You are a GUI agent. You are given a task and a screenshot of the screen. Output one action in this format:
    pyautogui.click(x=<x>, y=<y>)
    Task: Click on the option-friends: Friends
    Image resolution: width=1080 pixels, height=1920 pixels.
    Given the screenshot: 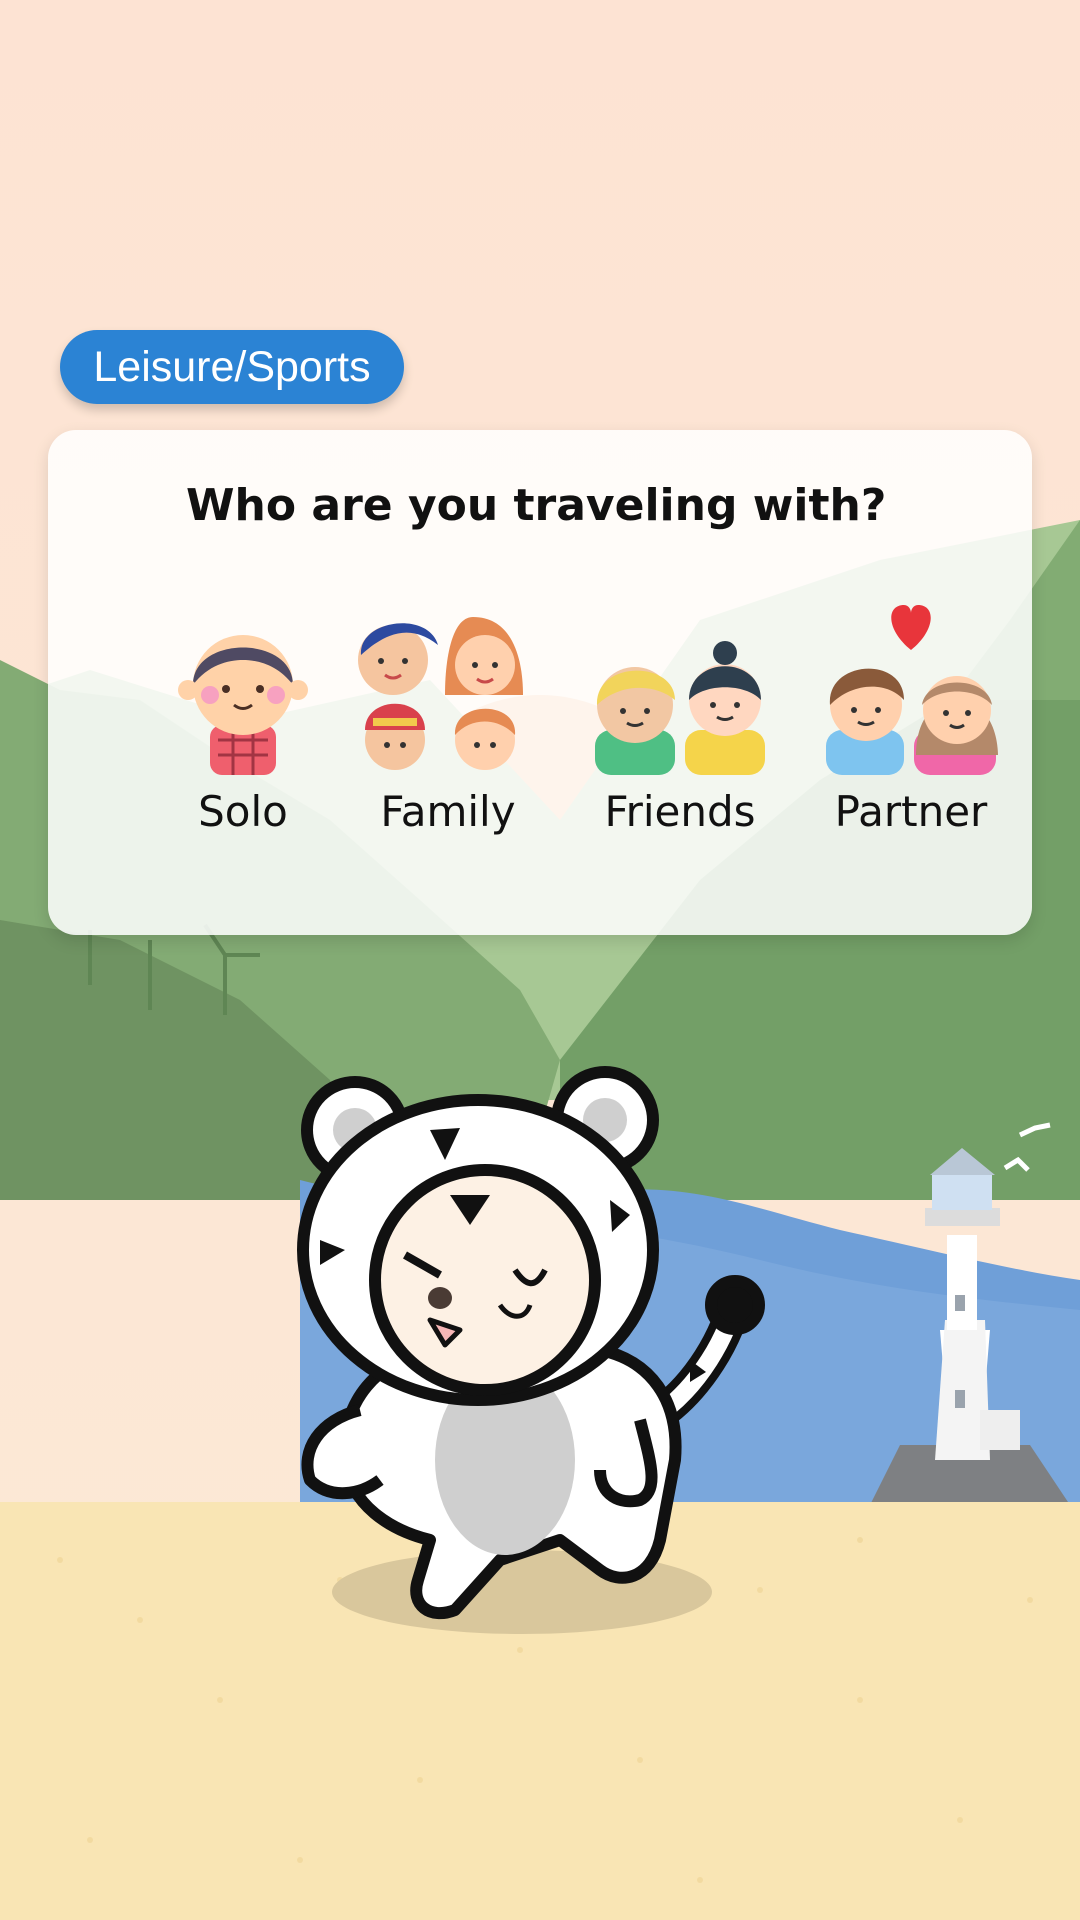 What is the action you would take?
    pyautogui.click(x=680, y=725)
    